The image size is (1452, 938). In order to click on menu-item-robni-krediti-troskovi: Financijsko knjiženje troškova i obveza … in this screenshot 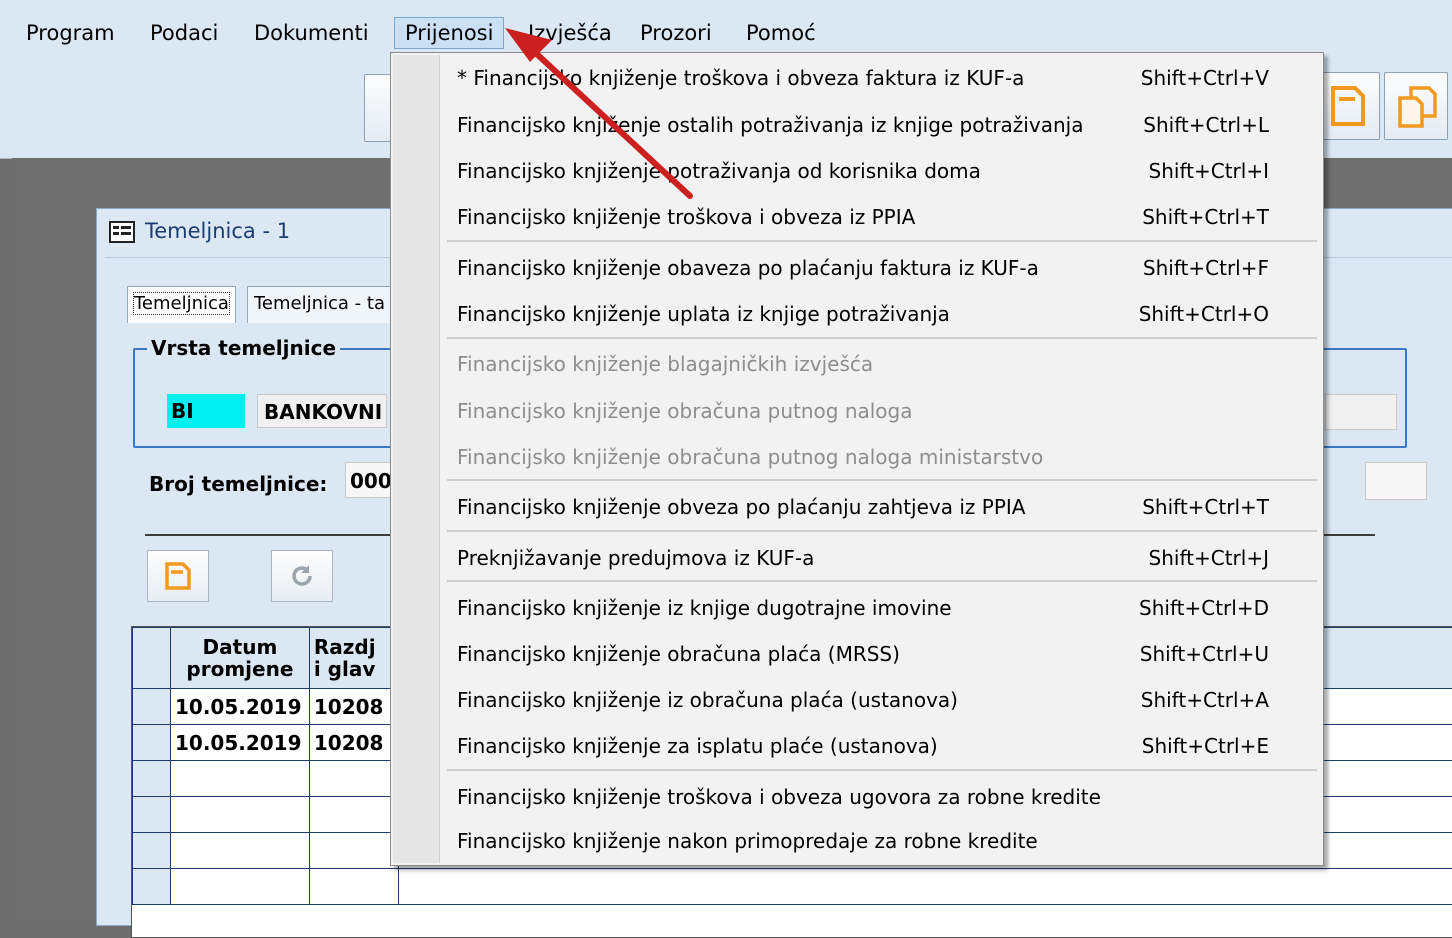, I will do `click(879, 797)`.